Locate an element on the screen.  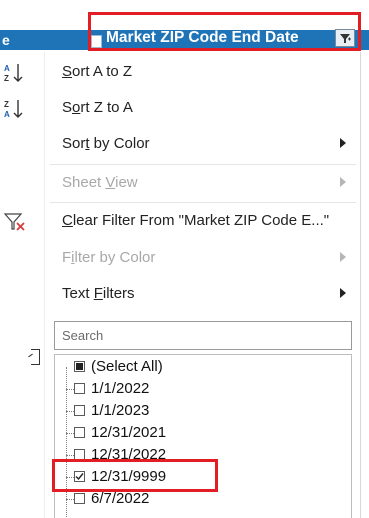
menu-item-clear-filter: Clear Filter From "Market ZIP Code E..." is located at coordinates (178, 221).